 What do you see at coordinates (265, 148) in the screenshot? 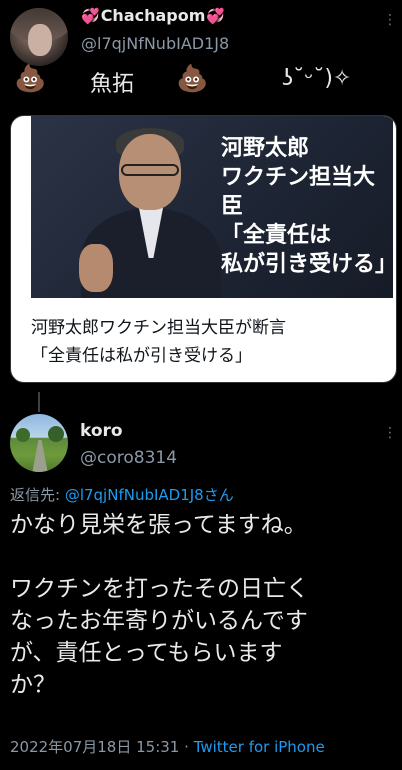
I see `overlay-line: 河野太郎` at bounding box center [265, 148].